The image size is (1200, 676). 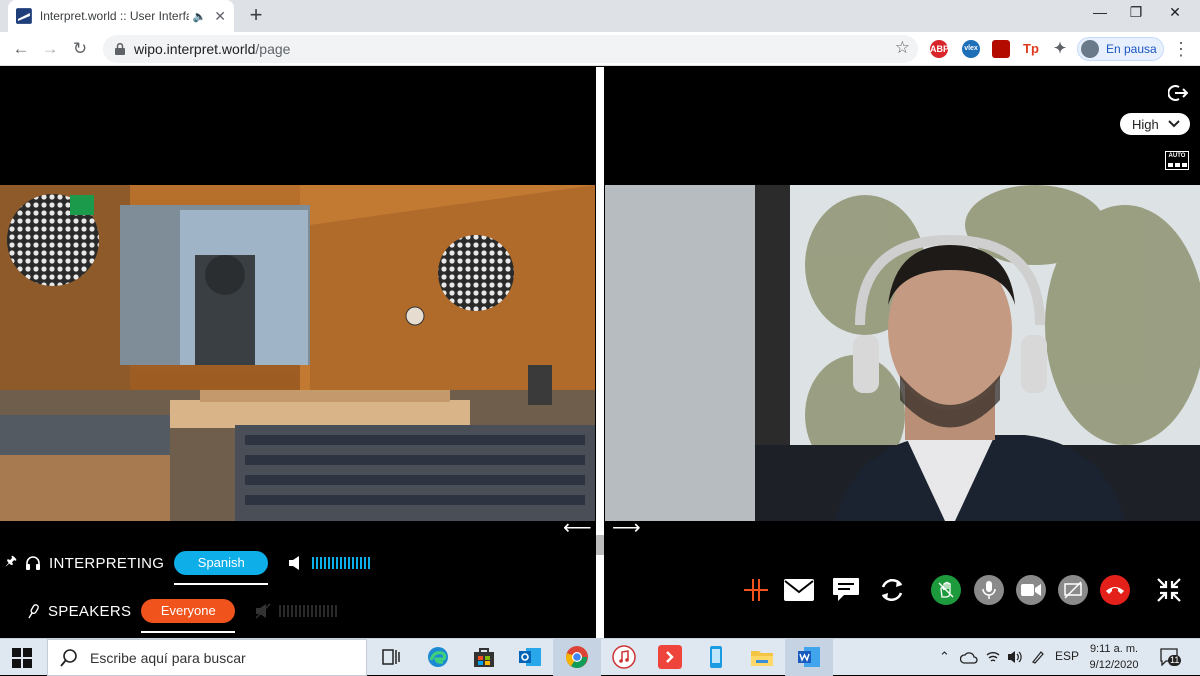 I want to click on restore-button: ❐, so click(x=1136, y=15).